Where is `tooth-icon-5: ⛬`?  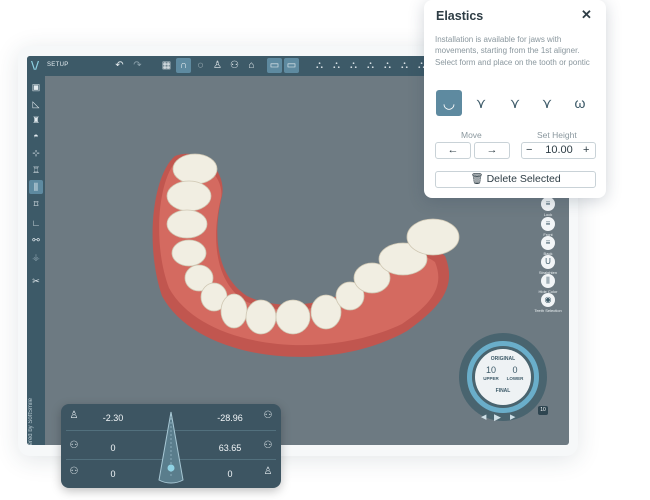
tooth-icon-5: ⛬ is located at coordinates (387, 65).